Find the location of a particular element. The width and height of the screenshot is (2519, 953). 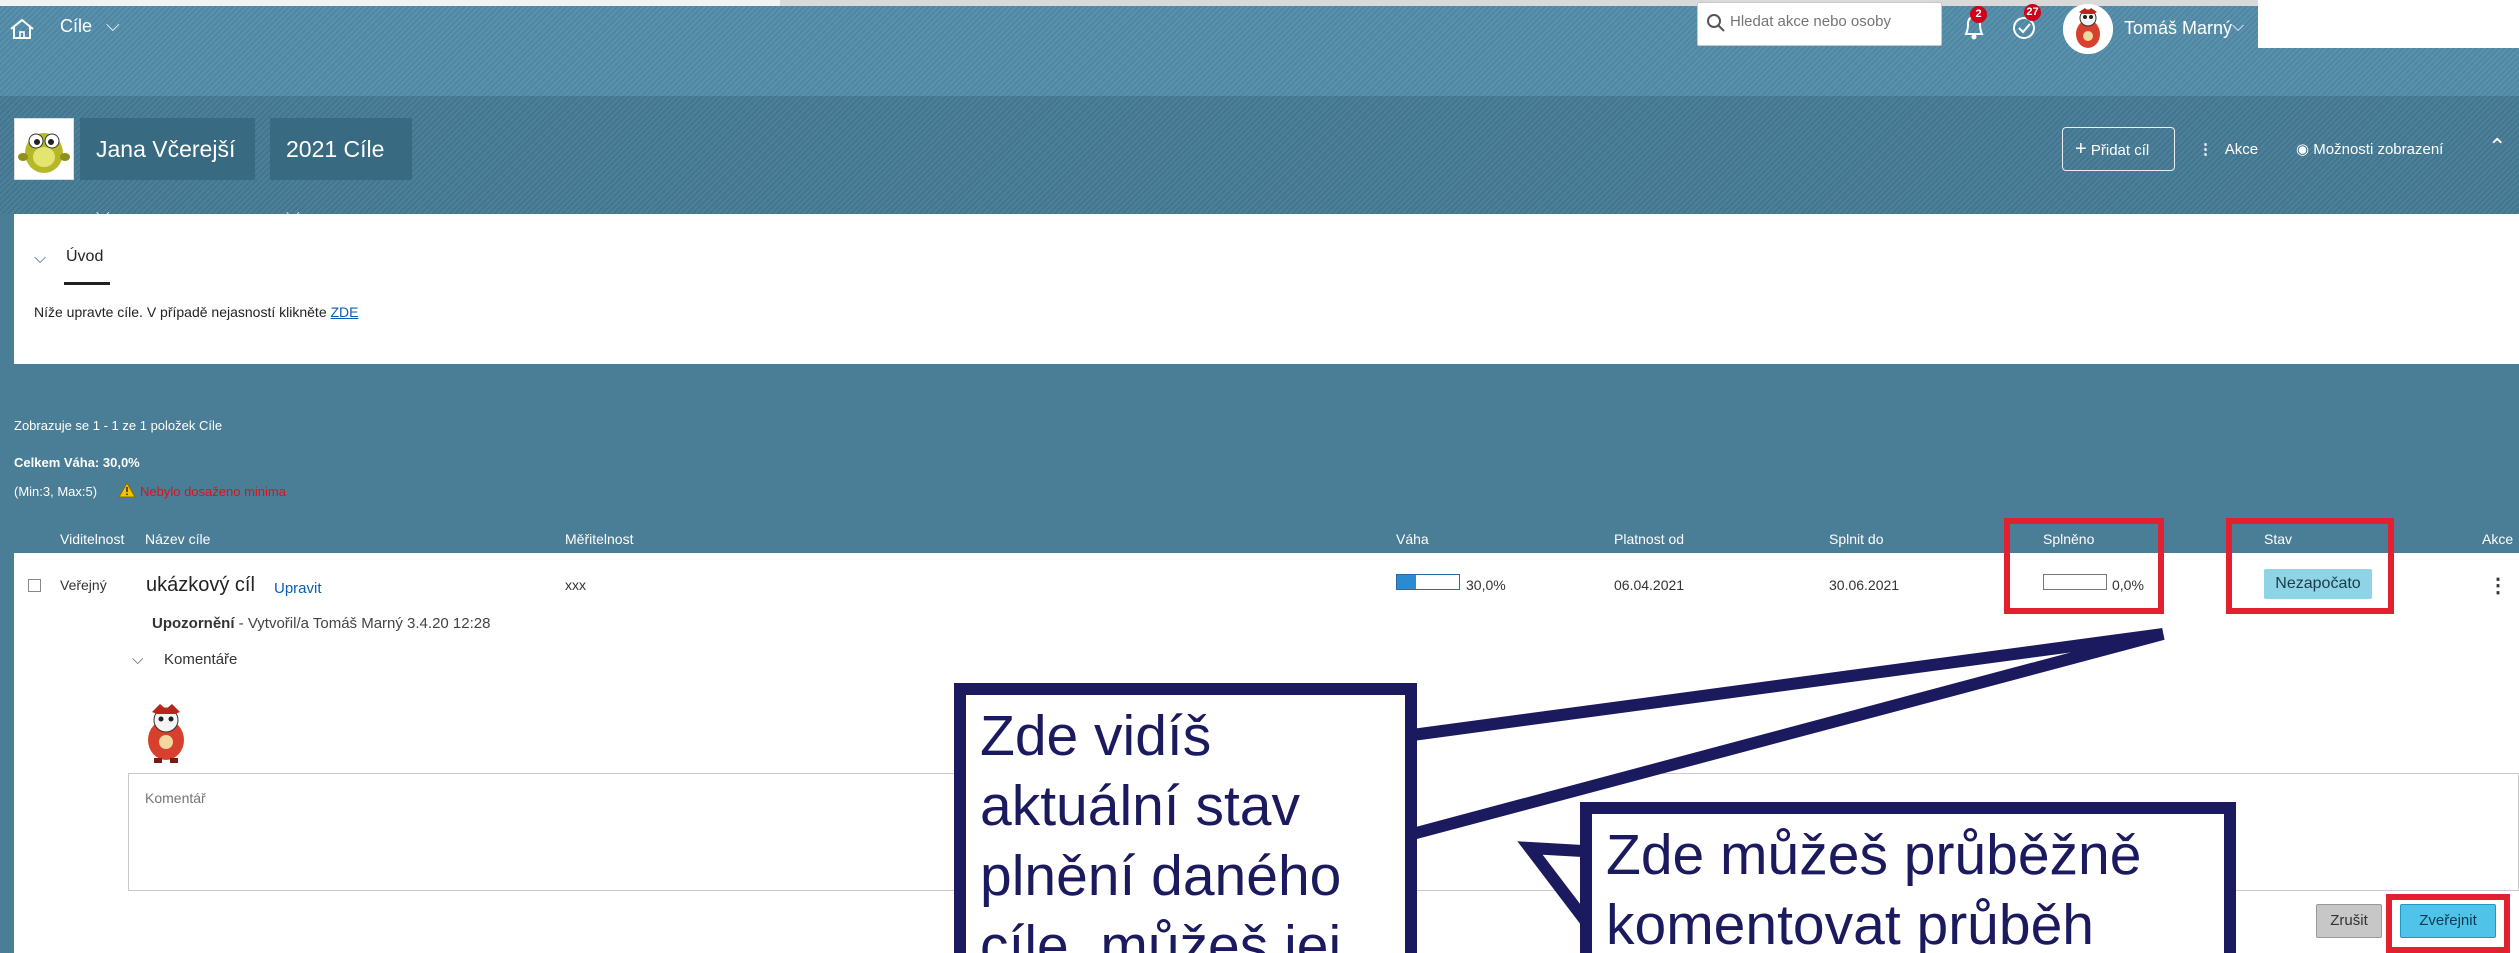

search-icon is located at coordinates (1716, 23).